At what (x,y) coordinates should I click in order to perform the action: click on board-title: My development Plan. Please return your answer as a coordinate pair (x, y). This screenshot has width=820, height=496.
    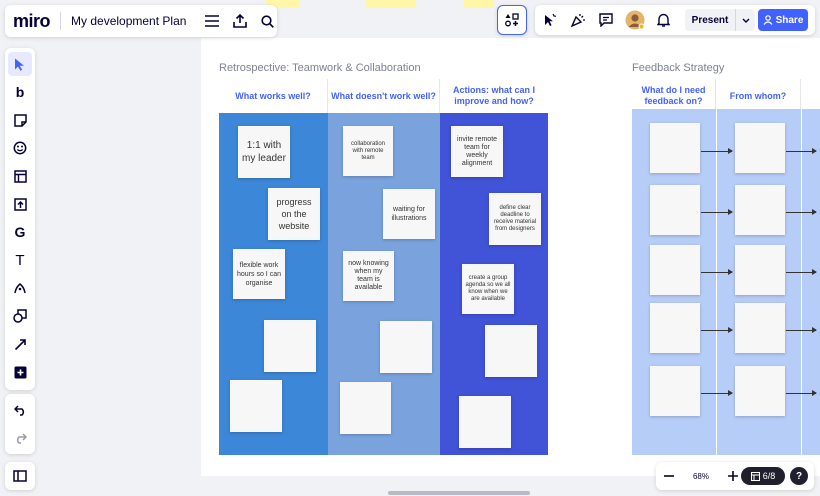
    Looking at the image, I should click on (128, 21).